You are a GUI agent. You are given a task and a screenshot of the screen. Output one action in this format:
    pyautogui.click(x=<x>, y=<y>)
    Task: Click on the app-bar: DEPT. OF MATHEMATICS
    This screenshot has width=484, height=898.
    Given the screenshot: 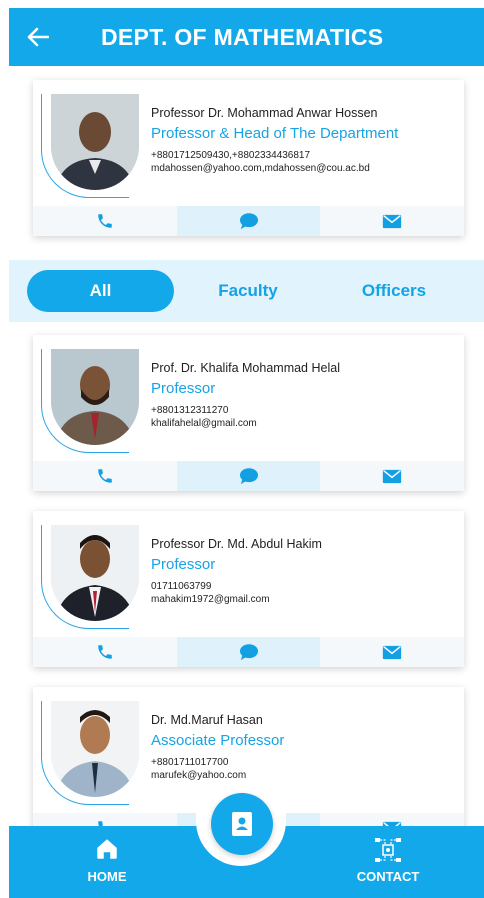 What is the action you would take?
    pyautogui.click(x=246, y=37)
    